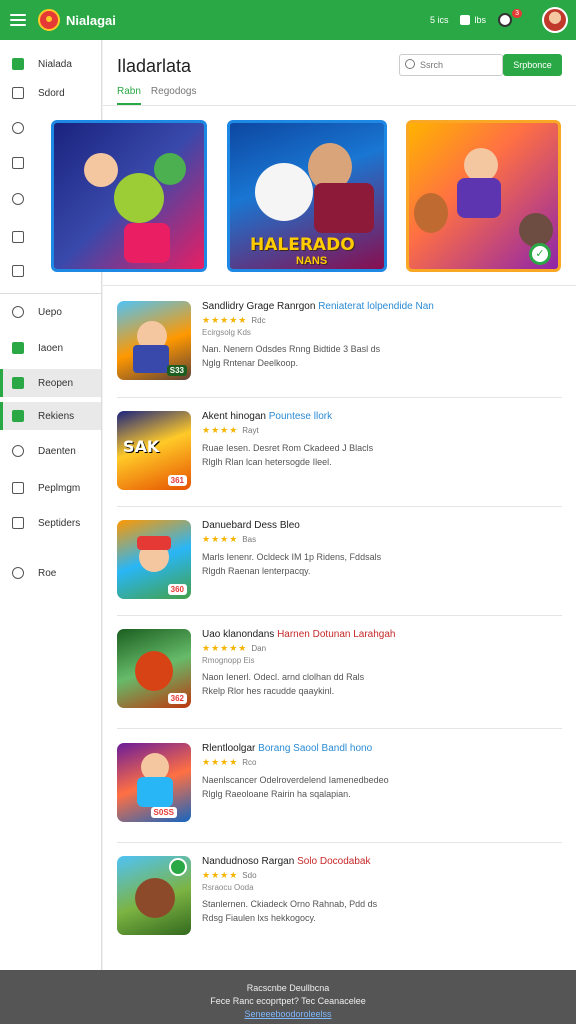 The height and width of the screenshot is (1024, 576). Describe the element at coordinates (505, 20) in the screenshot. I see `bell-icon` at that location.